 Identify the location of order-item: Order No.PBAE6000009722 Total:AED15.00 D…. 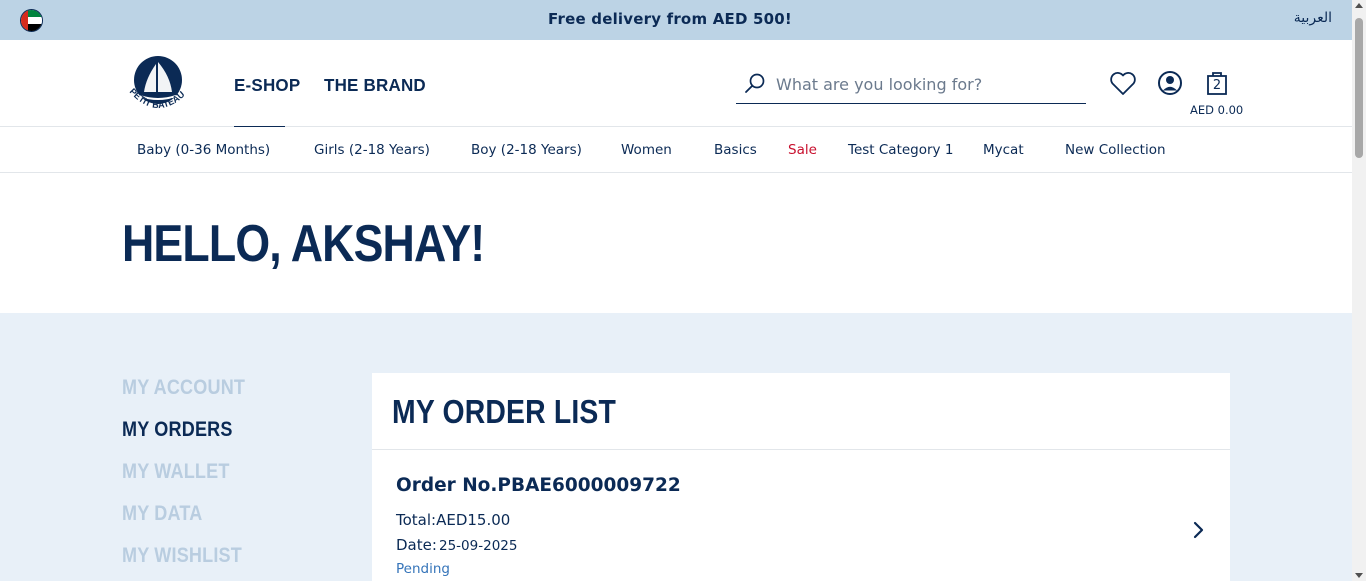
(801, 515).